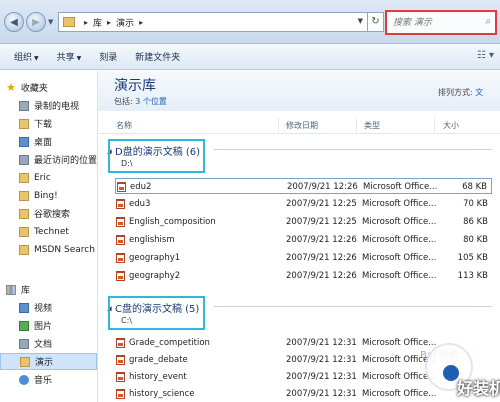  What do you see at coordinates (43, 327) in the screenshot?
I see `sidebar-item-label: 图片` at bounding box center [43, 327].